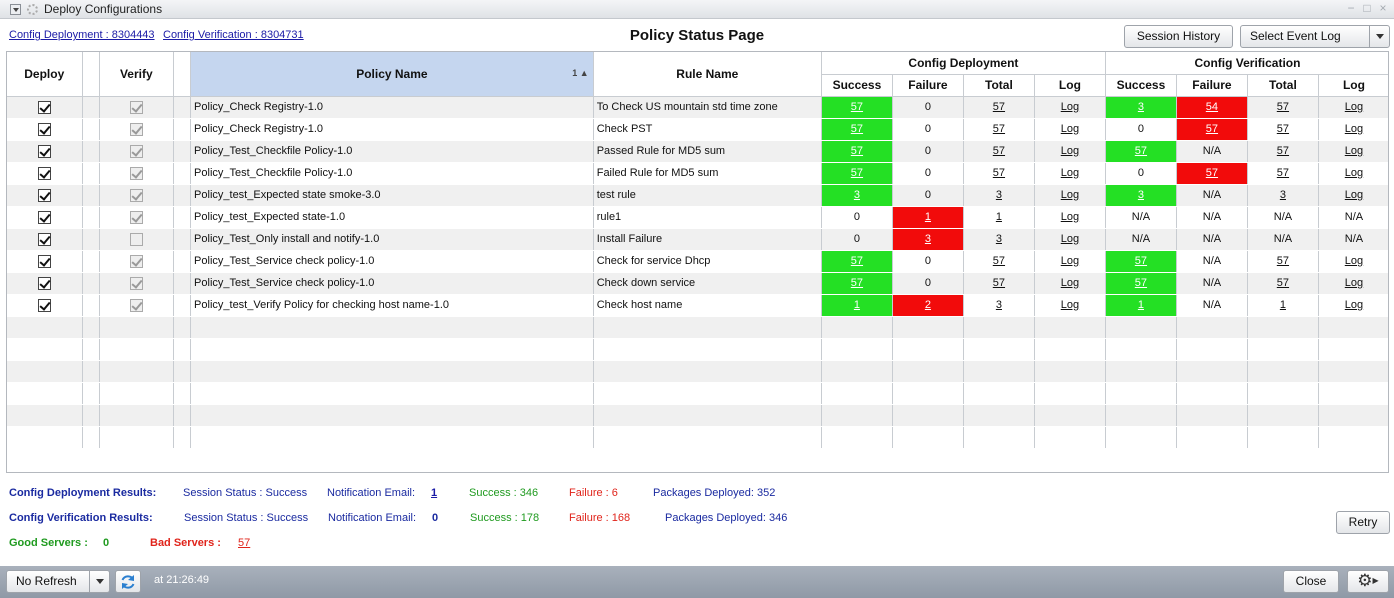 This screenshot has width=1394, height=598. Describe the element at coordinates (1363, 522) in the screenshot. I see `retry-button: Retry` at that location.